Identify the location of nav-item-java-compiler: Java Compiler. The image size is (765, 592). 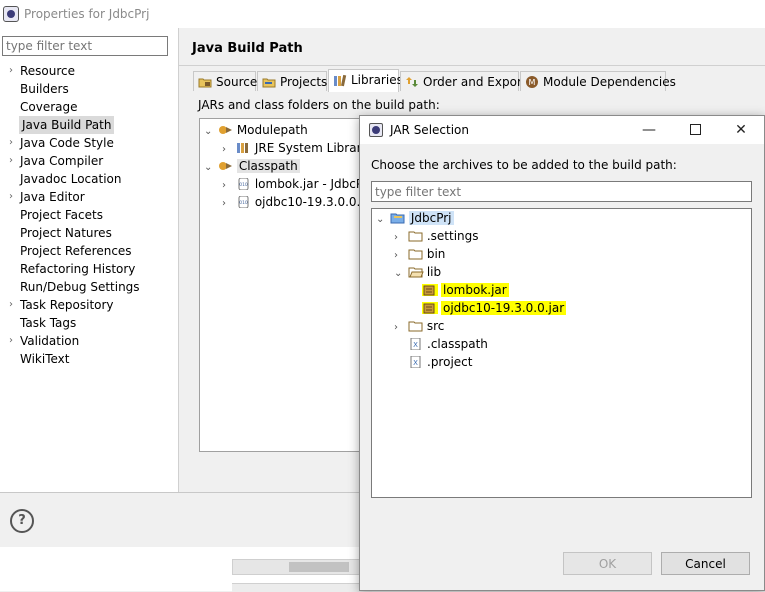
(61, 161).